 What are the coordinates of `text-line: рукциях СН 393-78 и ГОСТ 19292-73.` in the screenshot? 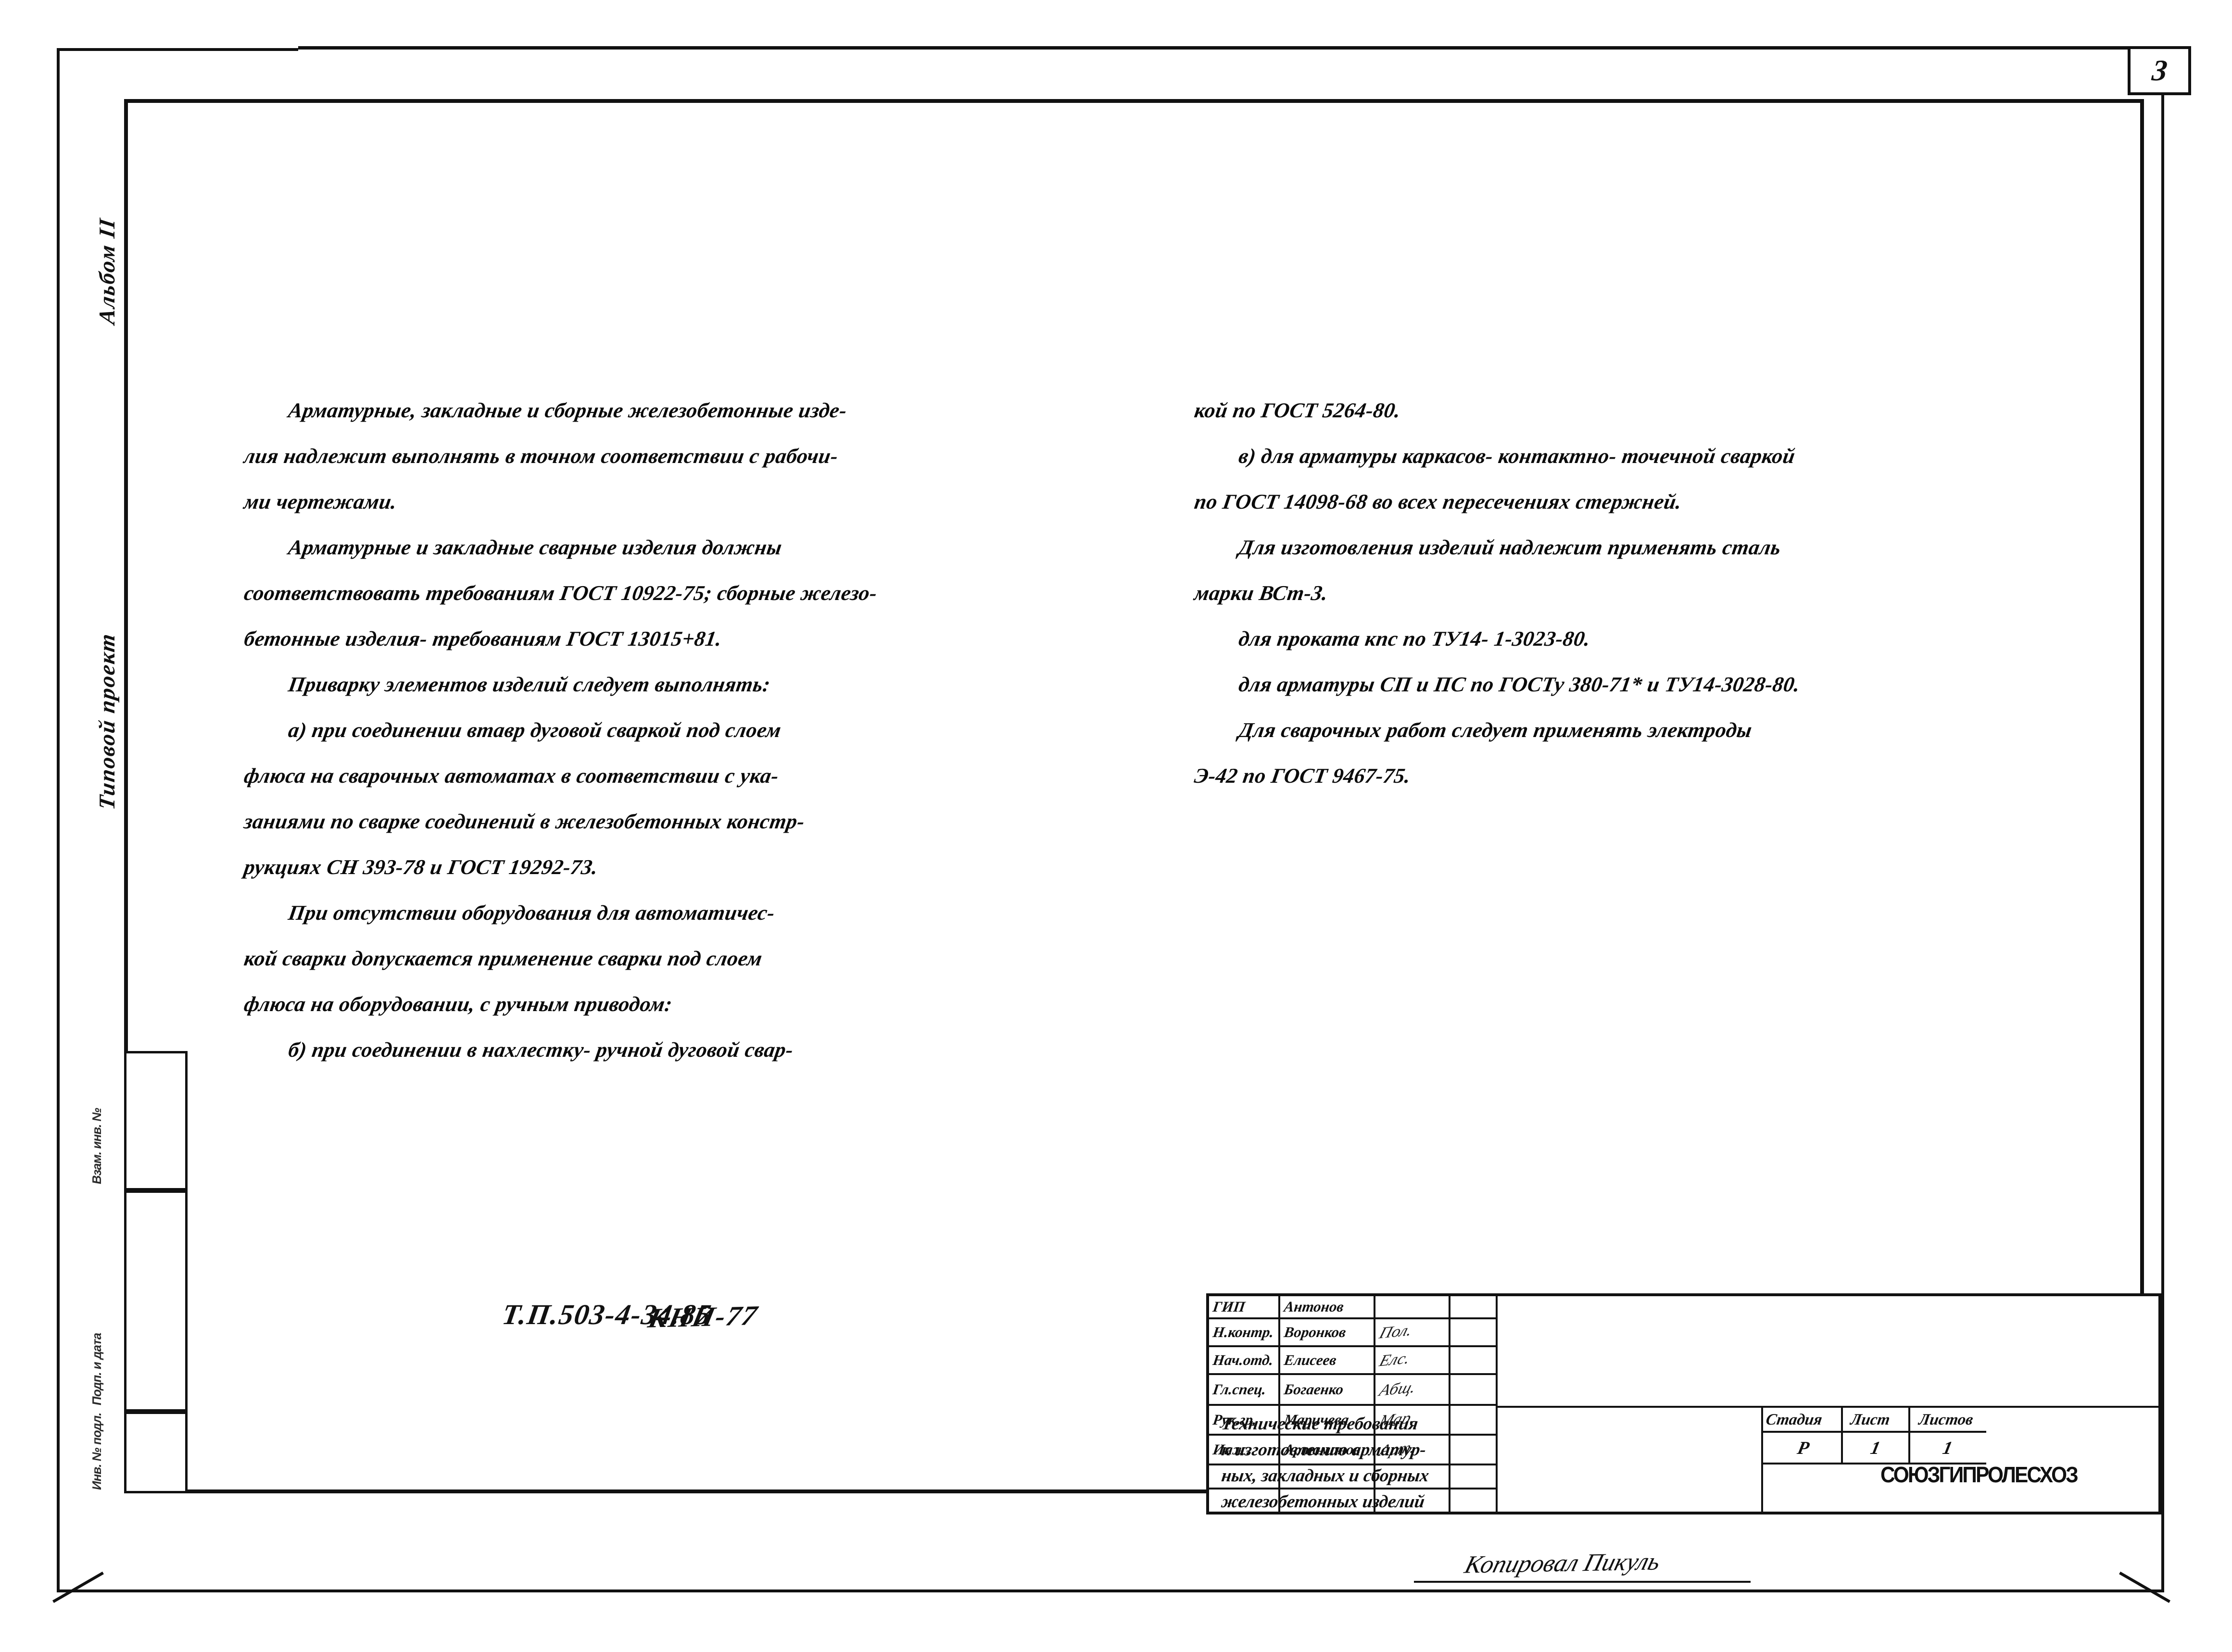 It's located at (421, 867).